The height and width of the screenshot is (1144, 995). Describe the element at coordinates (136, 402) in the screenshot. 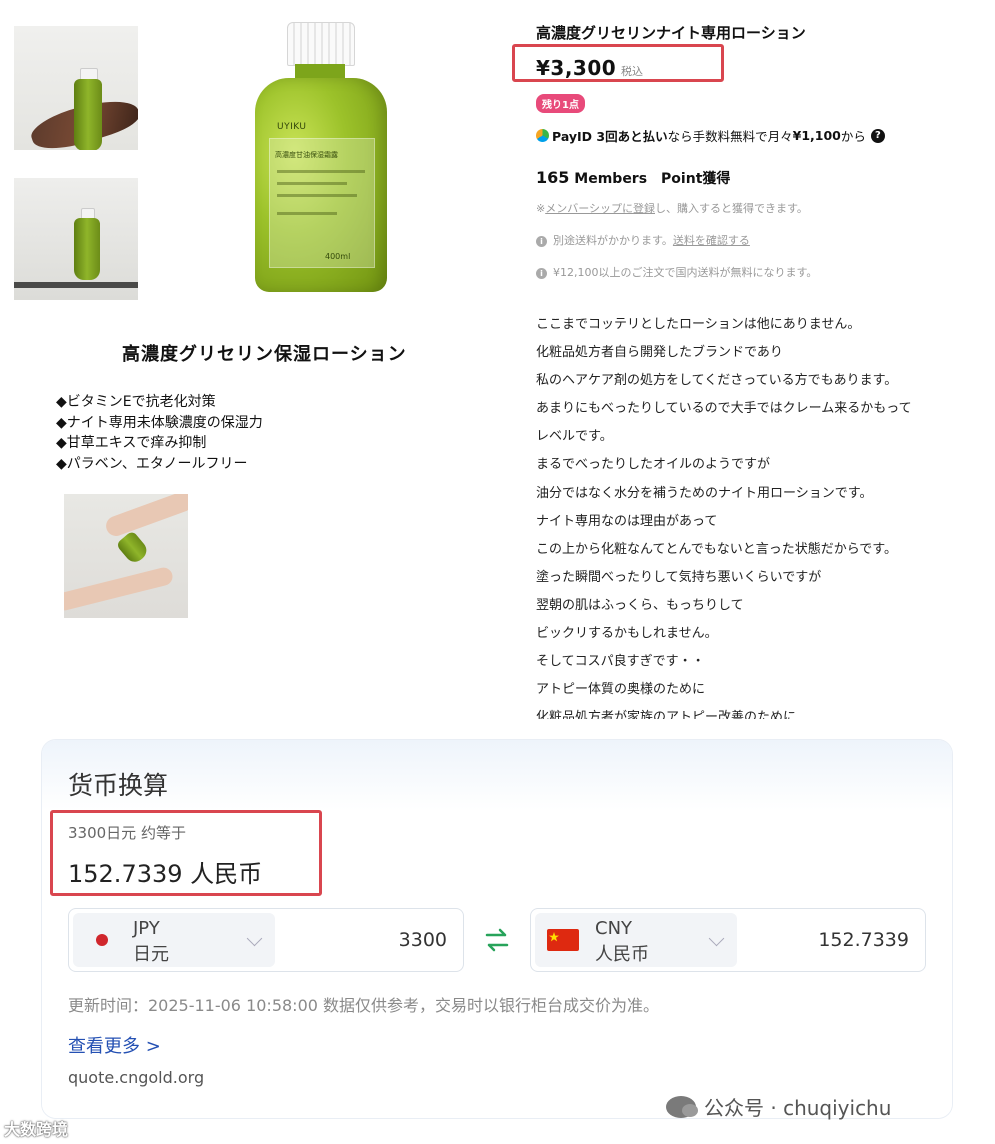

I see `feature-item: ◆ビタミンEで抗老化対策` at that location.